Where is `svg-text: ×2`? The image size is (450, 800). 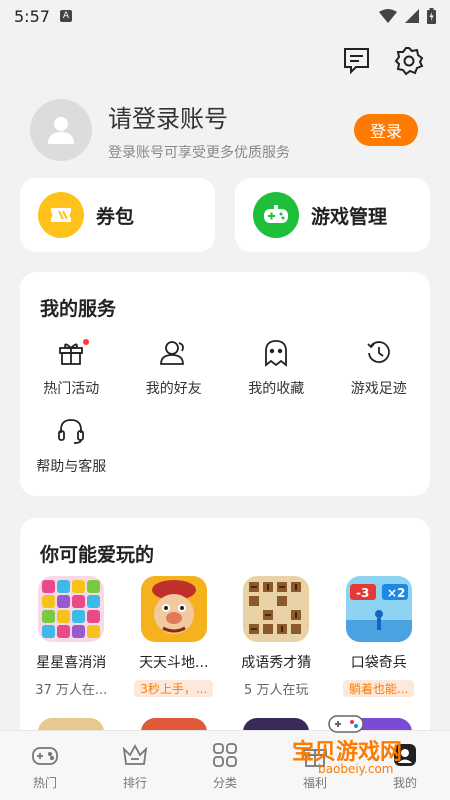 svg-text: ×2 is located at coordinates (396, 593).